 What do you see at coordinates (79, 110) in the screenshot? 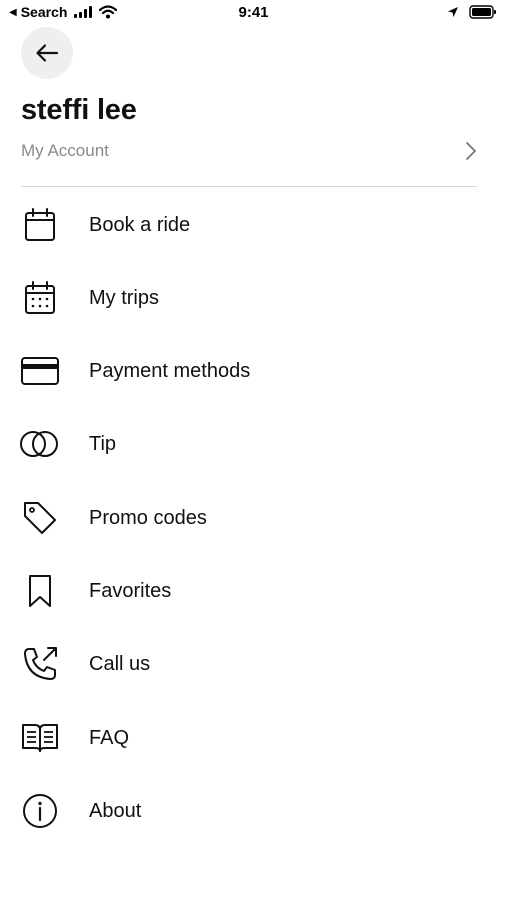
I see `user-name: steffi lee` at bounding box center [79, 110].